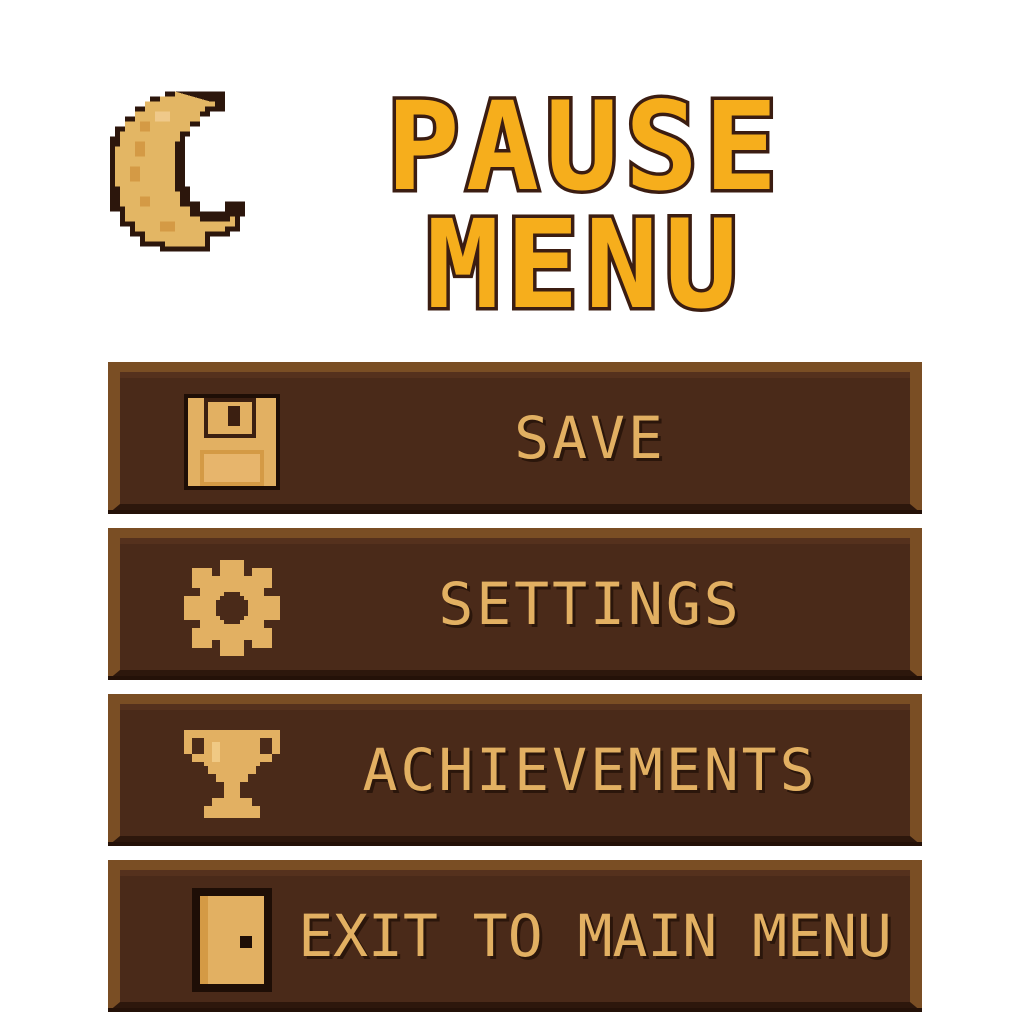  I want to click on door-icon, so click(232, 940).